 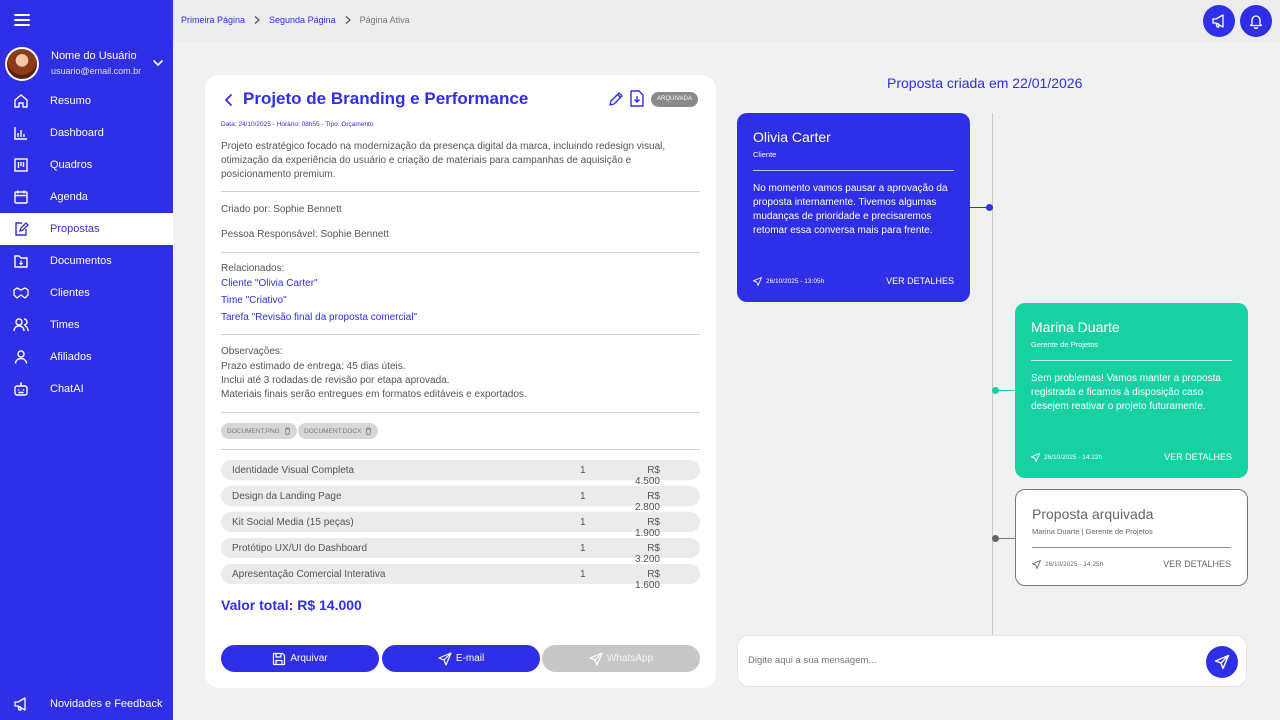 I want to click on sender-role: Gerente de Projetos, so click(x=1065, y=344).